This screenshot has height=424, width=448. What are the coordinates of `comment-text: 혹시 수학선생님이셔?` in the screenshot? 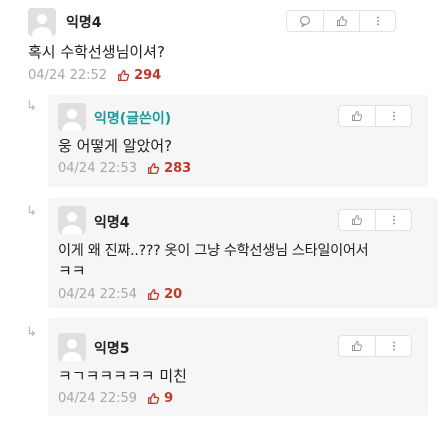 It's located at (96, 52).